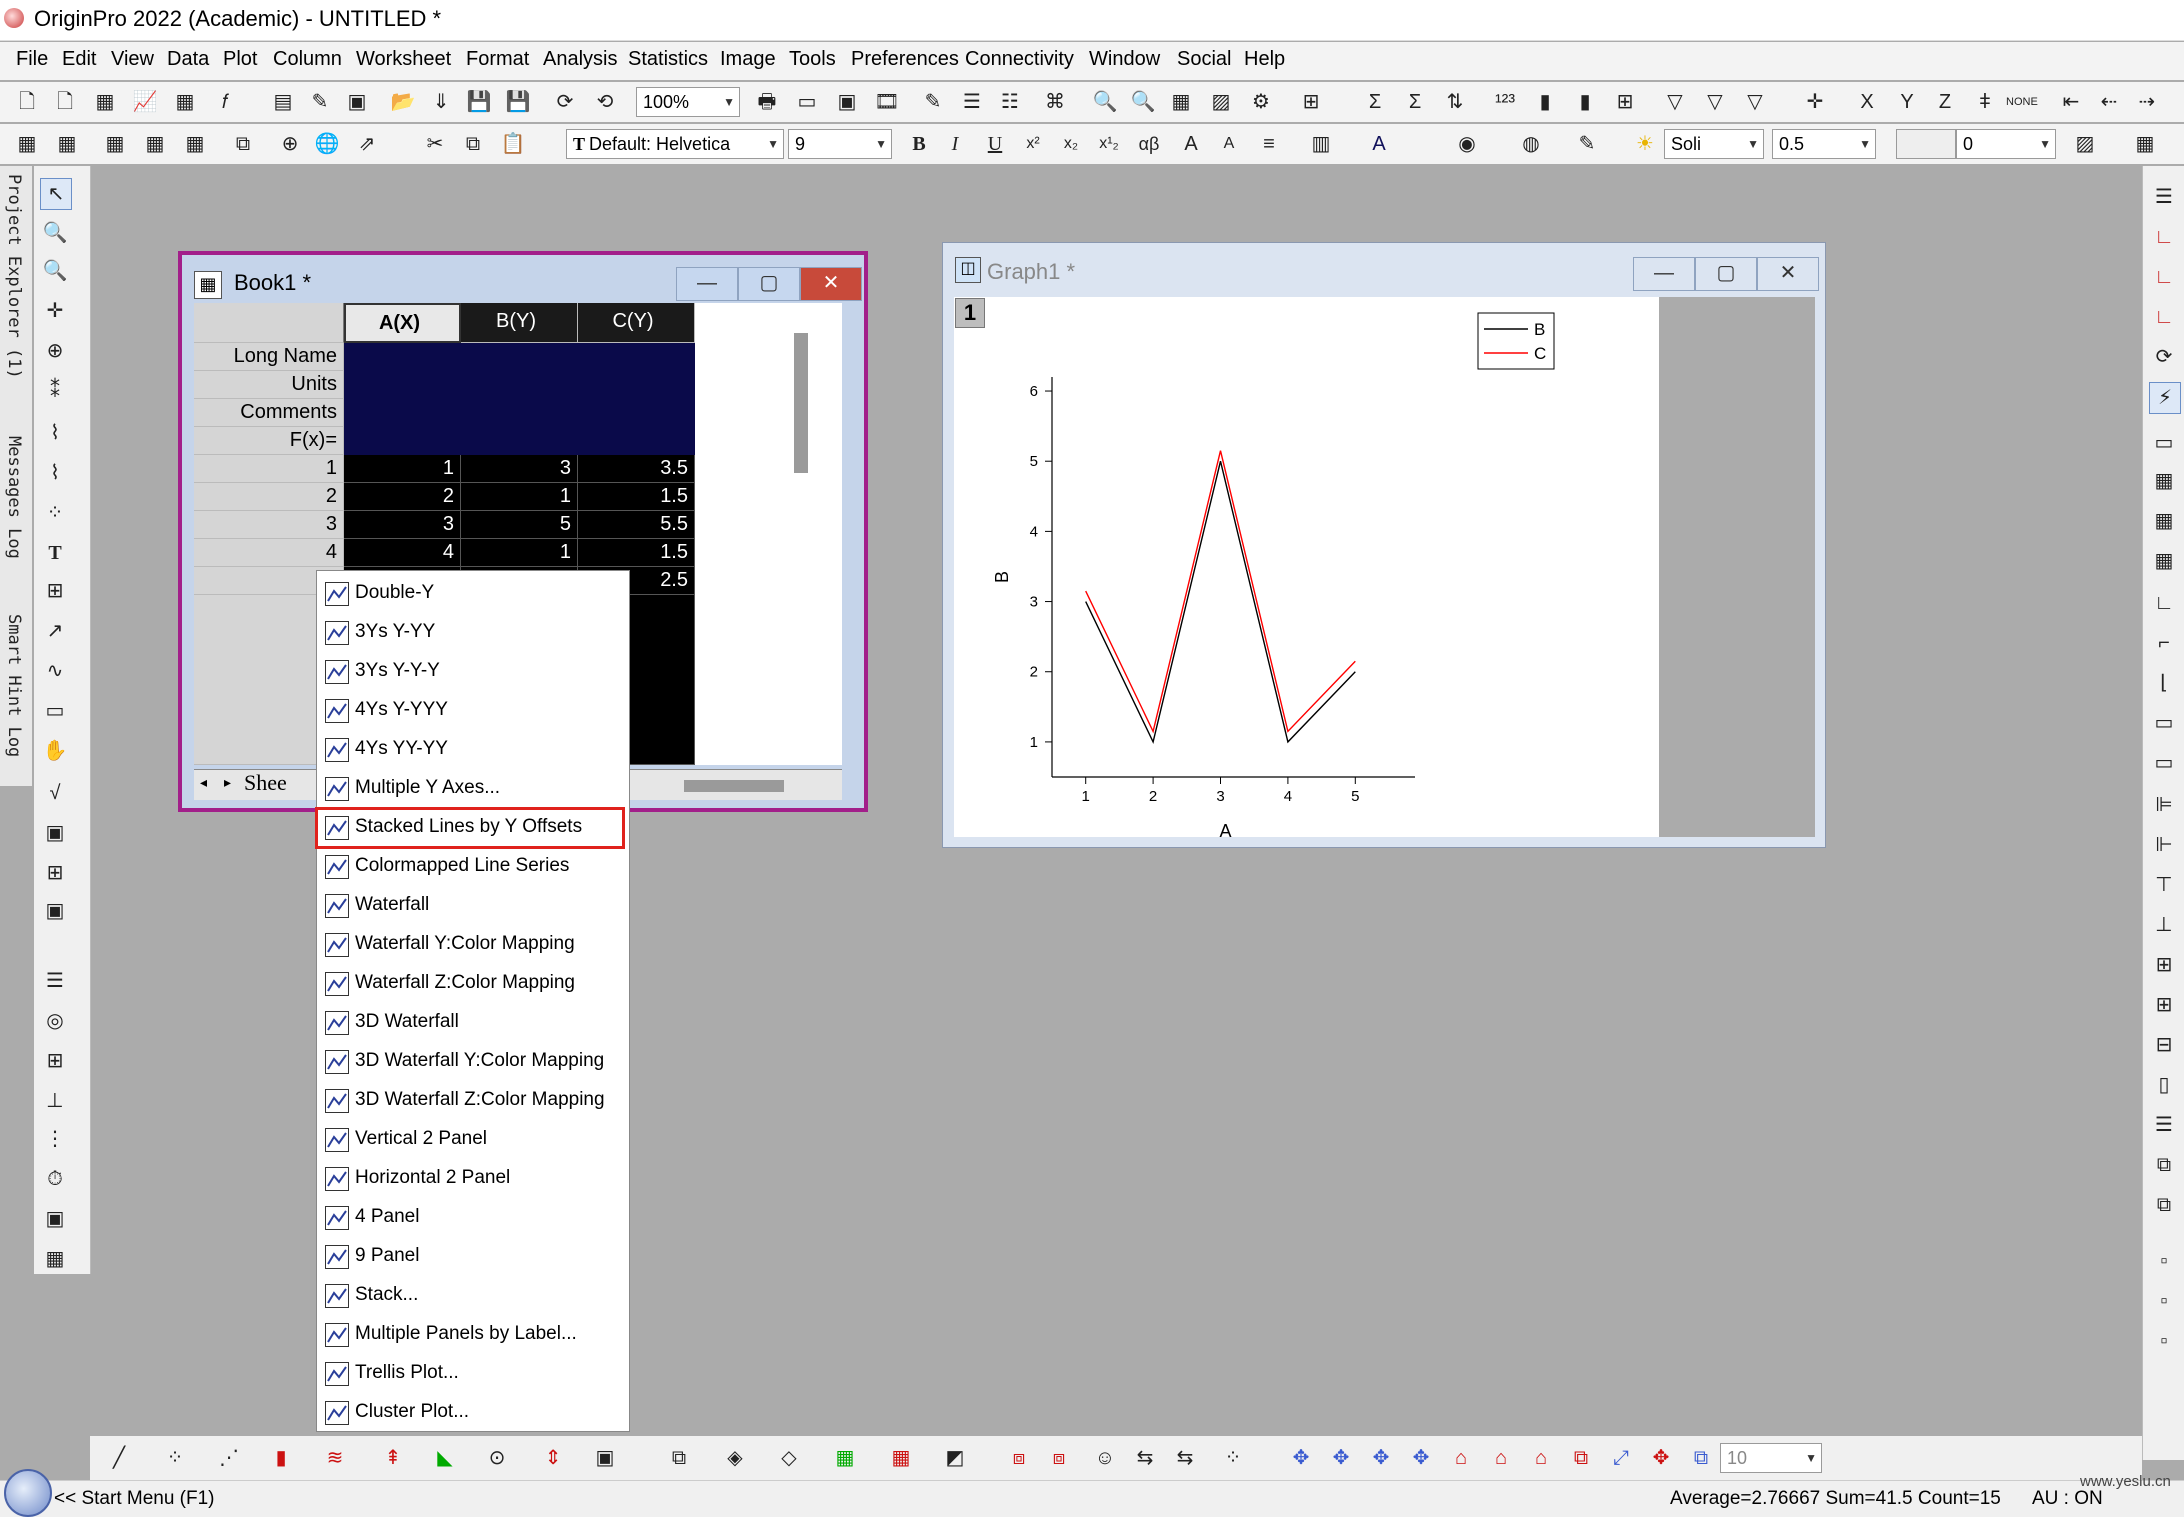 The height and width of the screenshot is (1517, 2184). Describe the element at coordinates (955, 144) in the screenshot. I see `italic-icon: I` at that location.